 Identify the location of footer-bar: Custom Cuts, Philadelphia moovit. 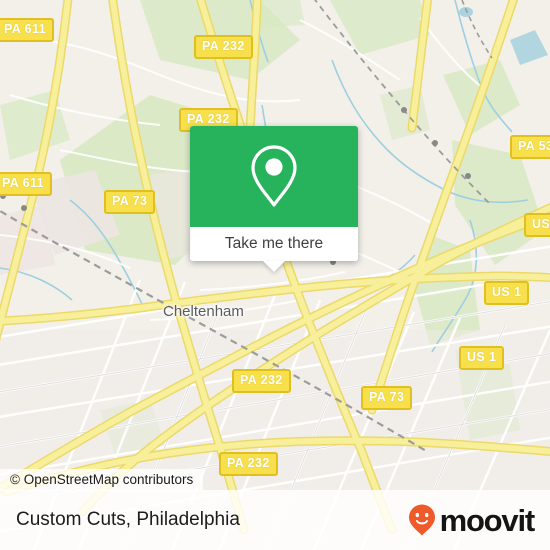
(275, 520).